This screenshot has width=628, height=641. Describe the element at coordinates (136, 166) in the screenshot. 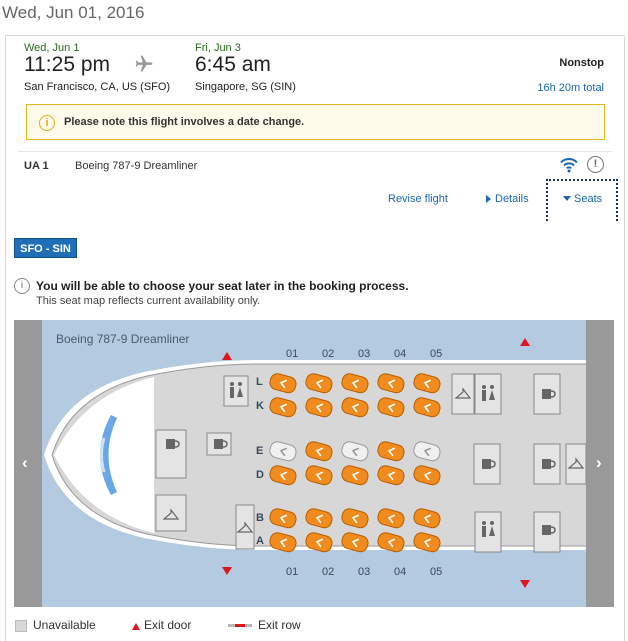

I see `aircraft-name: Boeing 787-9 Dreamliner` at that location.